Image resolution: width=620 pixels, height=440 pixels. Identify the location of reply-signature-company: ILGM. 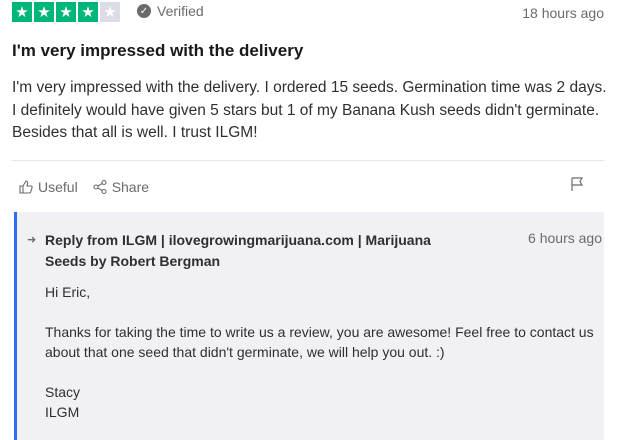
(62, 412).